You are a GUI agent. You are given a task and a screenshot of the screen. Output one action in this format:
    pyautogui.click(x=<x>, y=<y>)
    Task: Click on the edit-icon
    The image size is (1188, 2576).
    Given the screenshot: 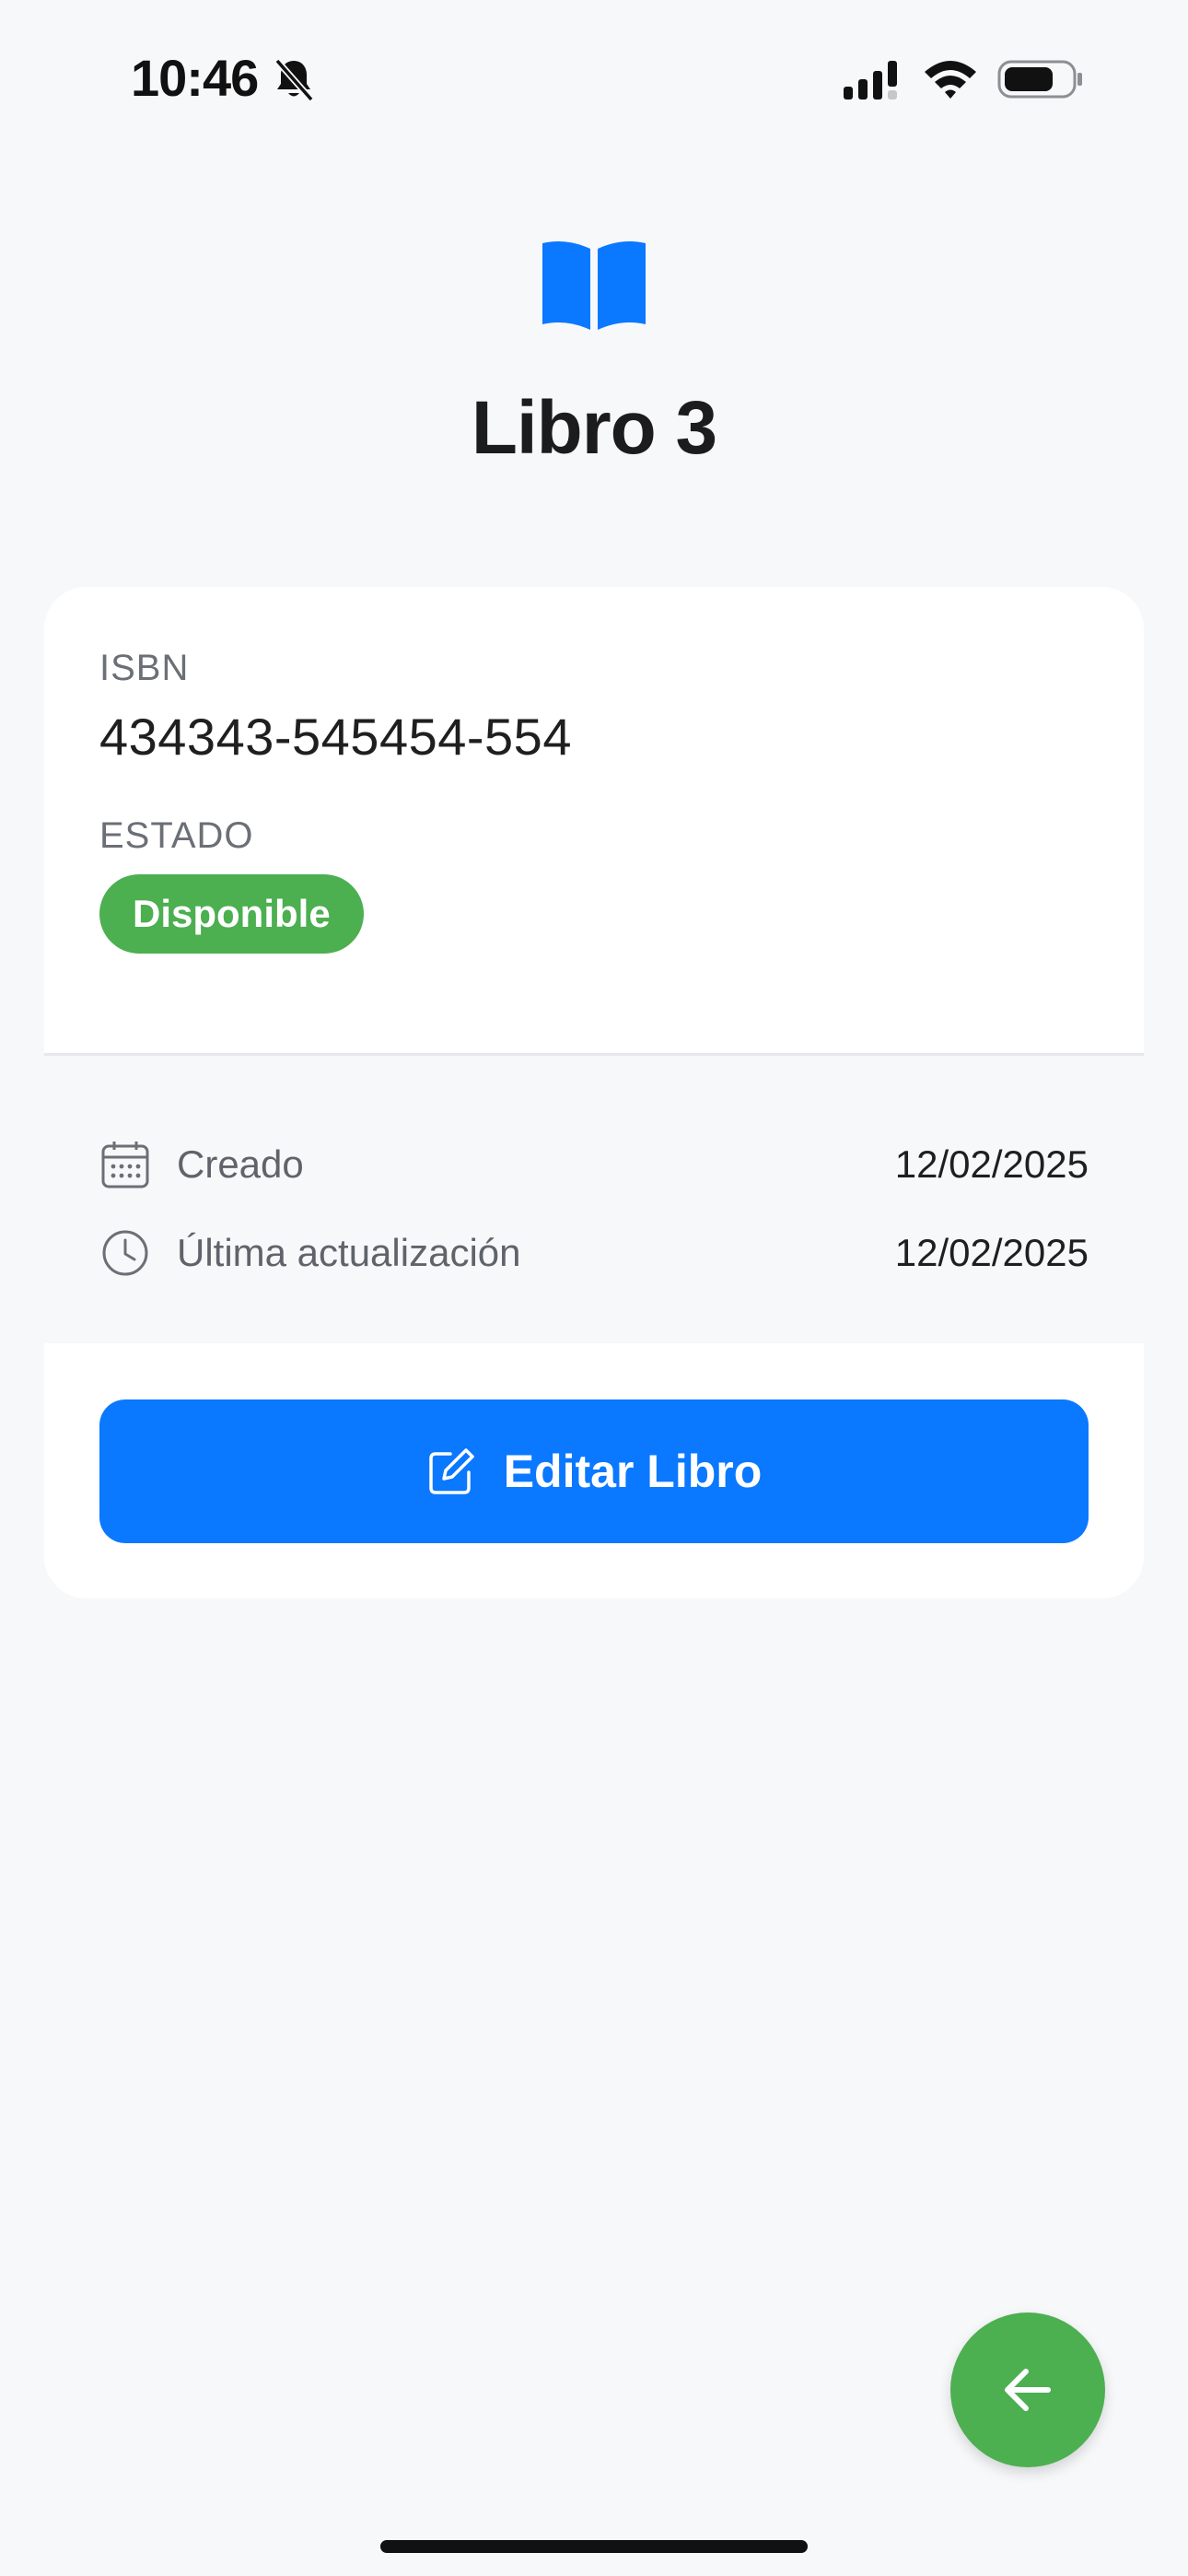 What is the action you would take?
    pyautogui.click(x=451, y=1471)
    